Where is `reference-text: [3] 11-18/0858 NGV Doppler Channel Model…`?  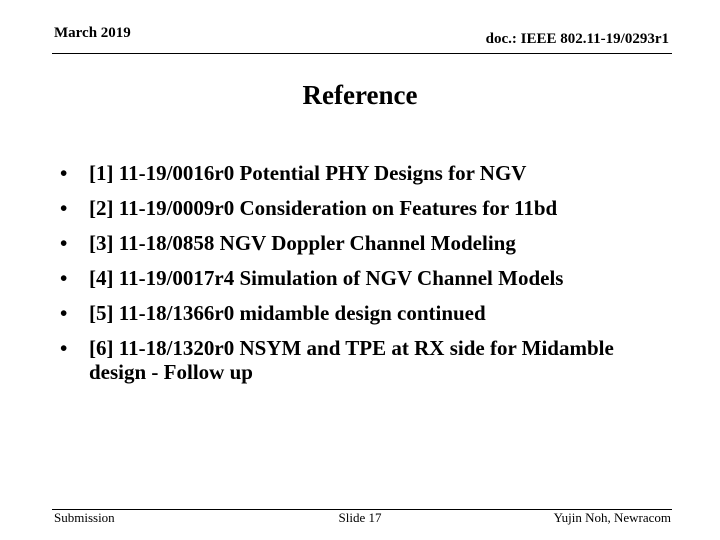
reference-text: [3] 11-18/0858 NGV Doppler Channel Model… is located at coordinates (302, 243).